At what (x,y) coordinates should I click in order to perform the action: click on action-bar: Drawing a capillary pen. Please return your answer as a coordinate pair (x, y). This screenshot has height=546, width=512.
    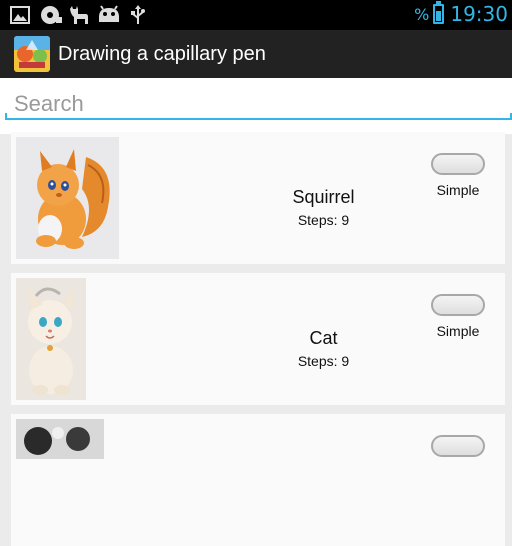
    Looking at the image, I should click on (256, 54).